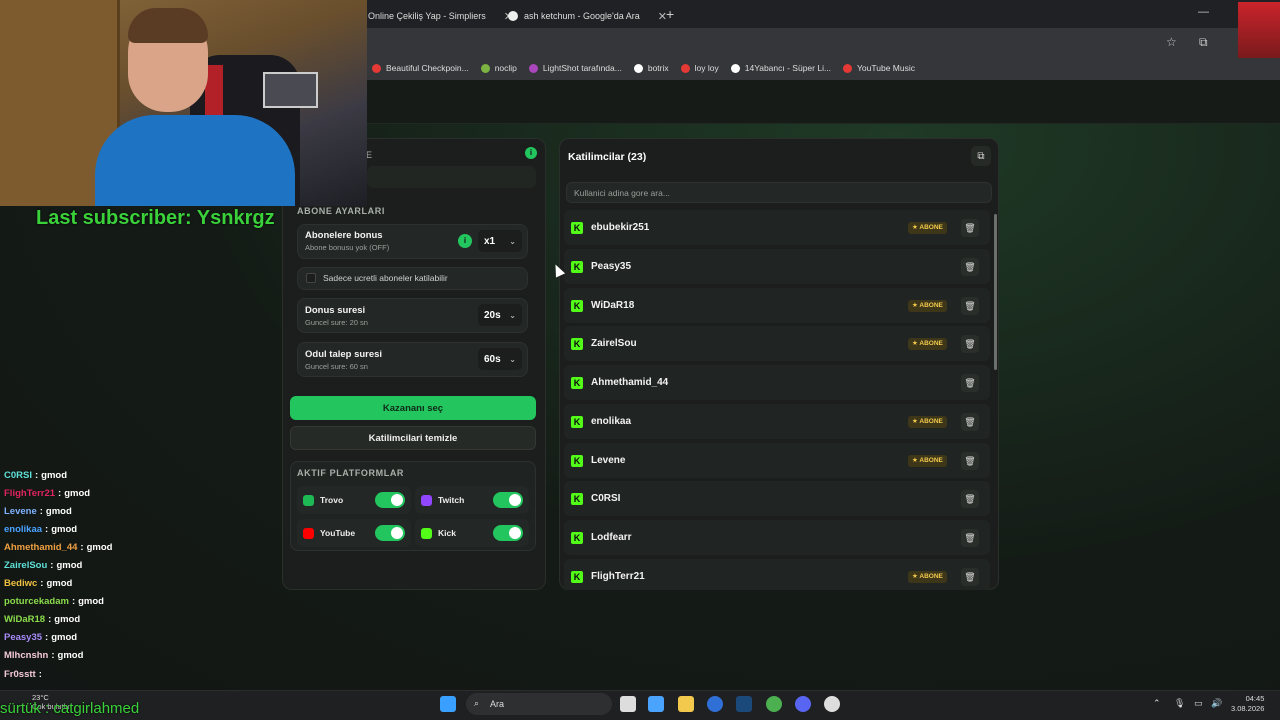  I want to click on tab-simpliers: Online Çekiliş Yap - Simpliers ✕, so click(440, 16).